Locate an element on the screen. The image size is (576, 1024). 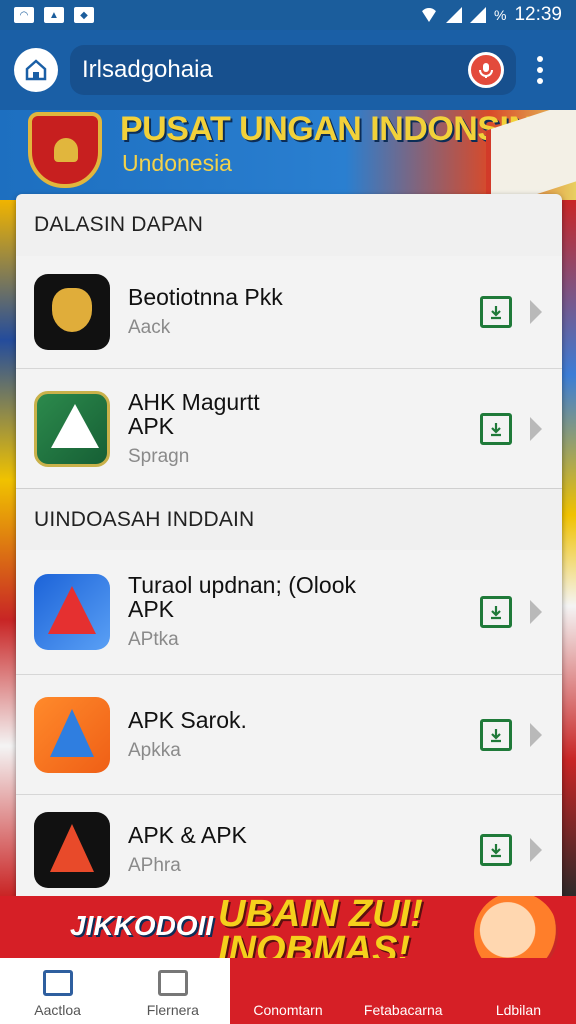
store-notification-icon: ◆ is located at coordinates (84, 15).